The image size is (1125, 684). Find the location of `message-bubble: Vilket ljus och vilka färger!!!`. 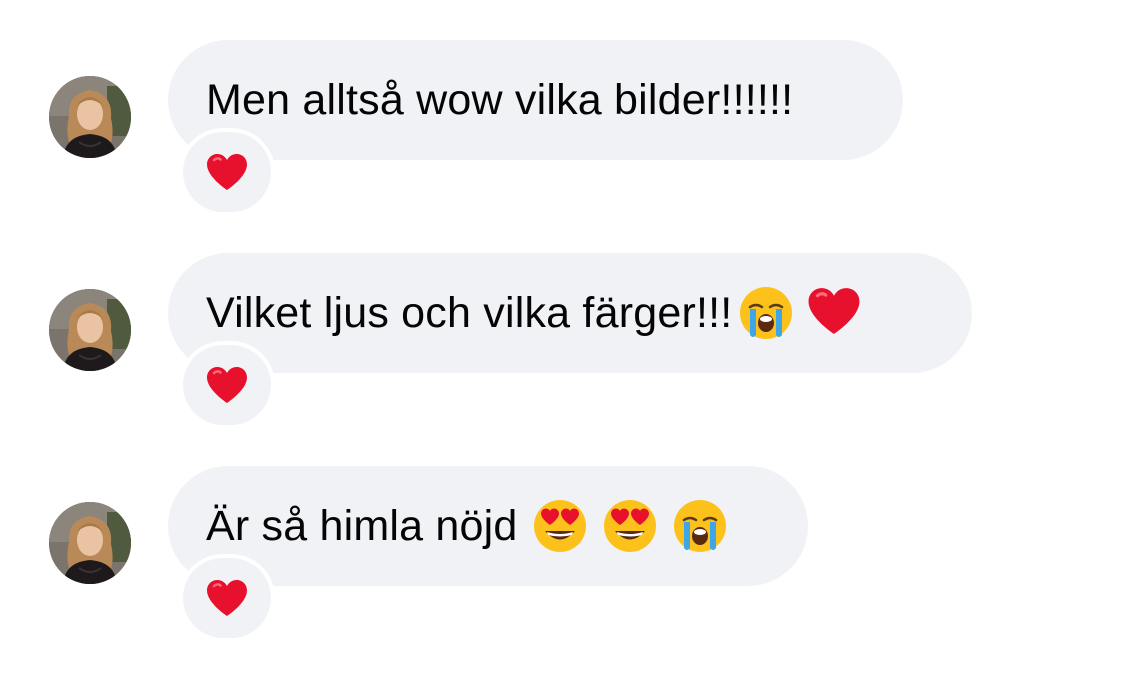

message-bubble: Vilket ljus och vilka färger!!! is located at coordinates (570, 313).